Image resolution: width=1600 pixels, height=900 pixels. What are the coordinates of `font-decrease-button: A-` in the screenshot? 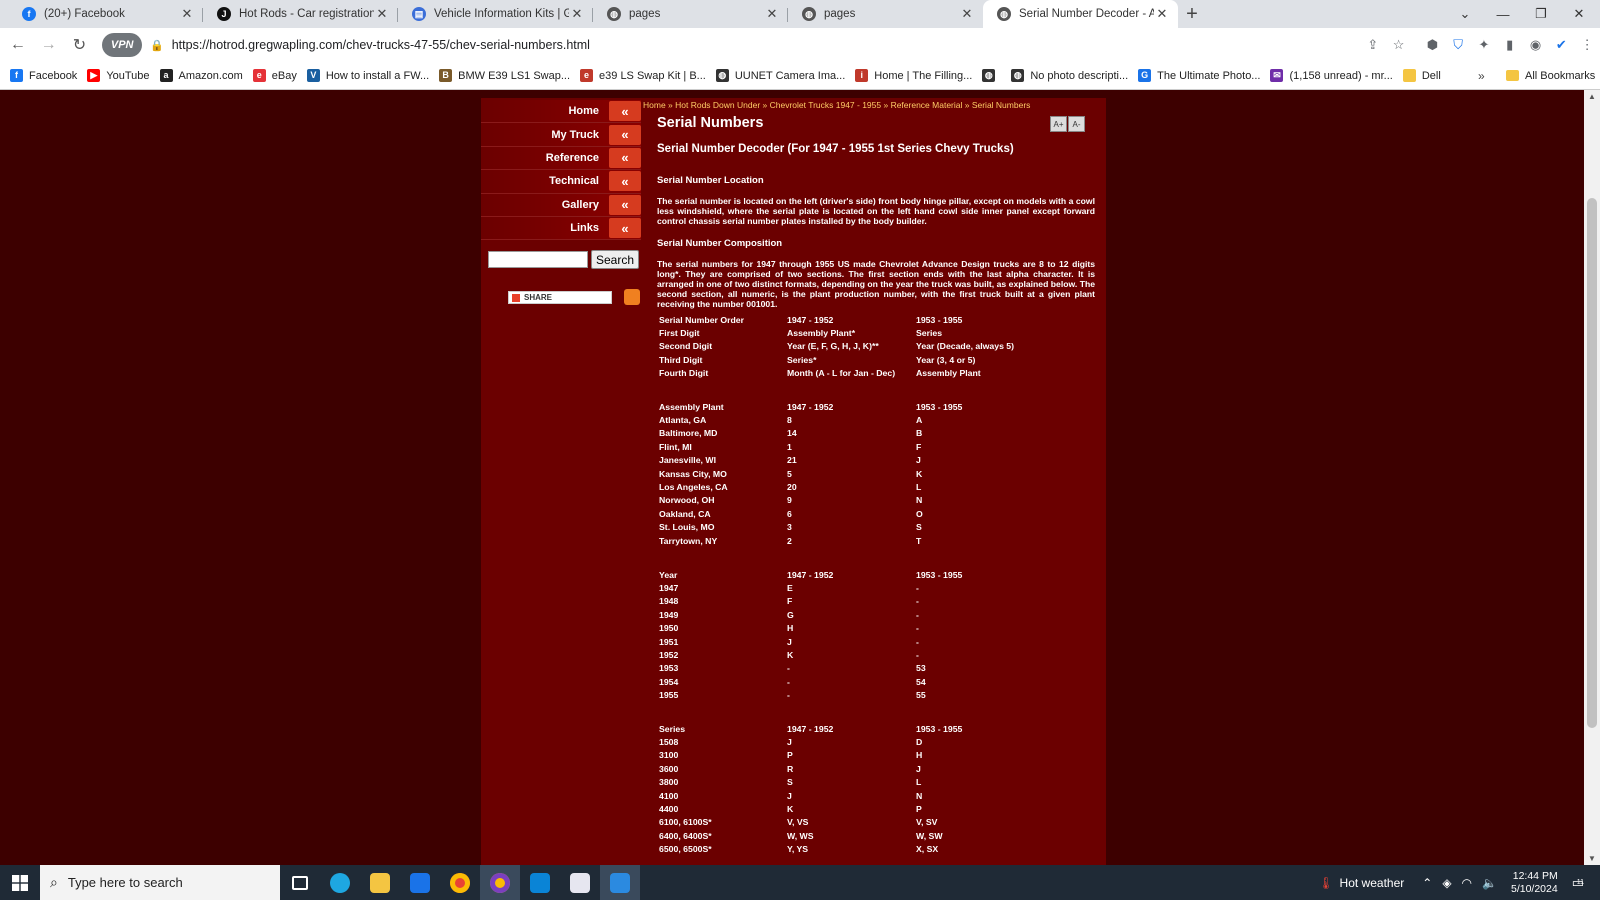 It's located at (1076, 124).